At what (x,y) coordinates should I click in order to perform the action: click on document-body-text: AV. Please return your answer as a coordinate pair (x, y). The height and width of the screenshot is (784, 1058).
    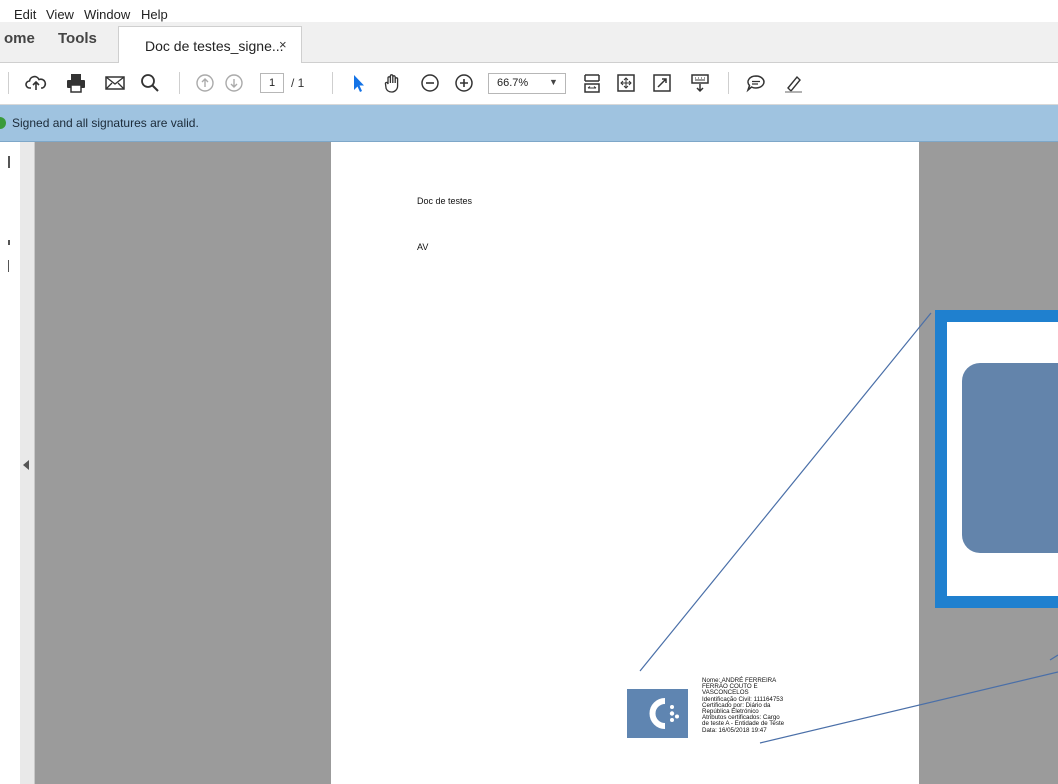
    Looking at the image, I should click on (423, 247).